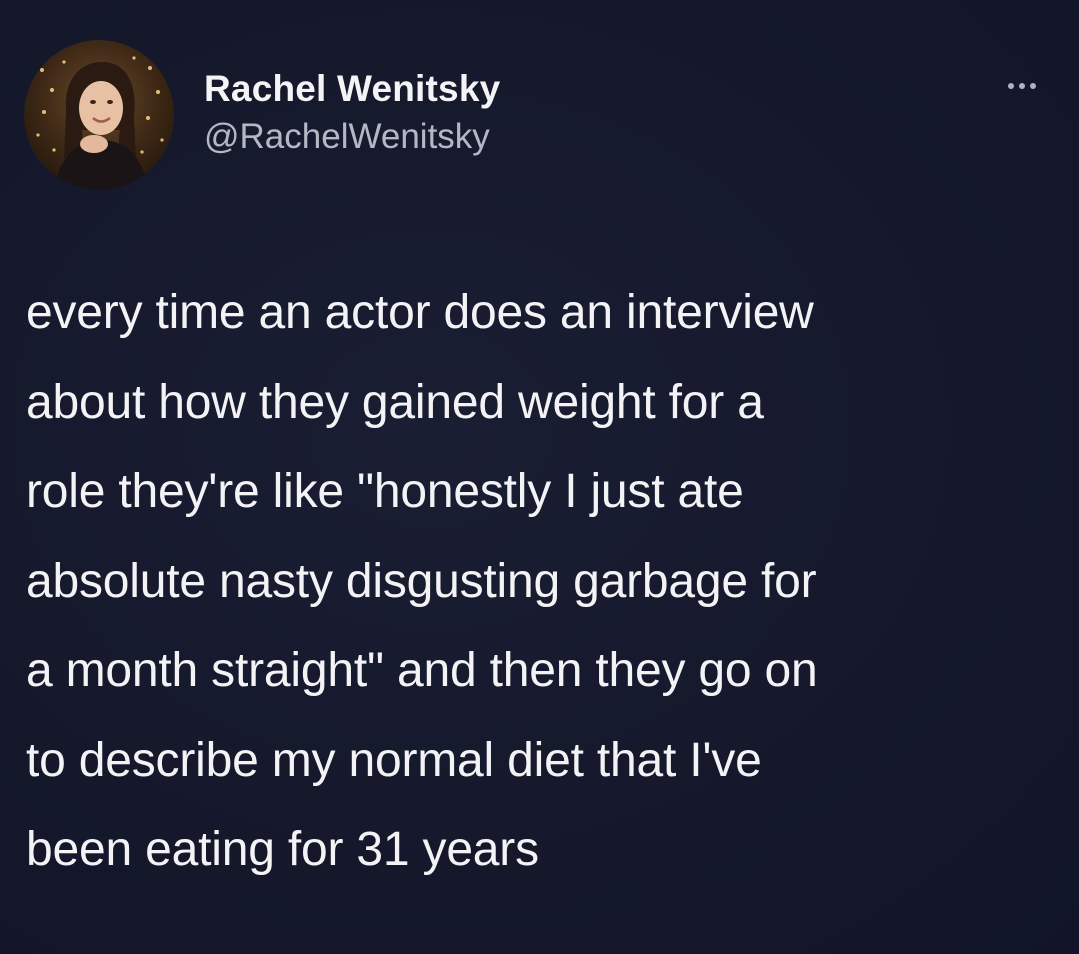 Image resolution: width=1079 pixels, height=954 pixels. What do you see at coordinates (352, 137) in the screenshot?
I see `author-handle: @RachelWenitsky` at bounding box center [352, 137].